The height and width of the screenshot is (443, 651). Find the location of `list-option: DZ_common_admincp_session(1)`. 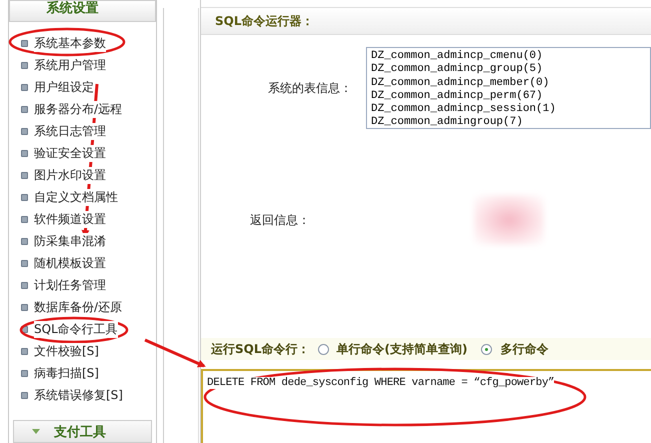

list-option: DZ_common_admincp_session(1) is located at coordinates (508, 109).